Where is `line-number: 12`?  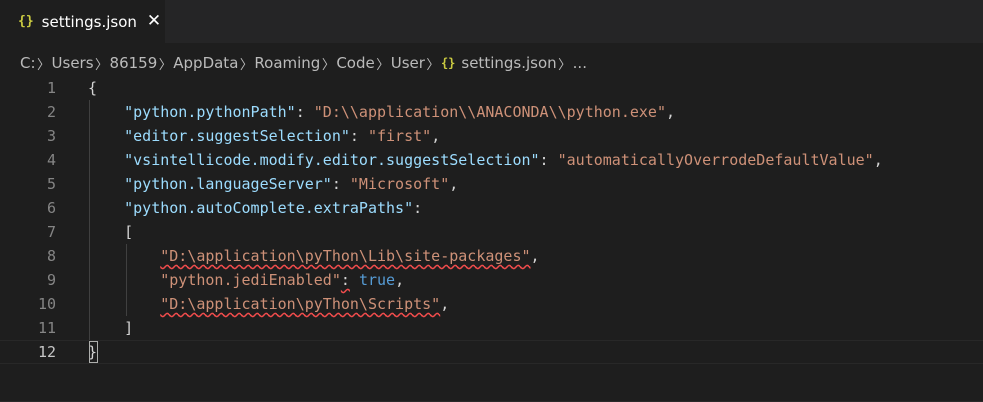 line-number: 12 is located at coordinates (46, 352).